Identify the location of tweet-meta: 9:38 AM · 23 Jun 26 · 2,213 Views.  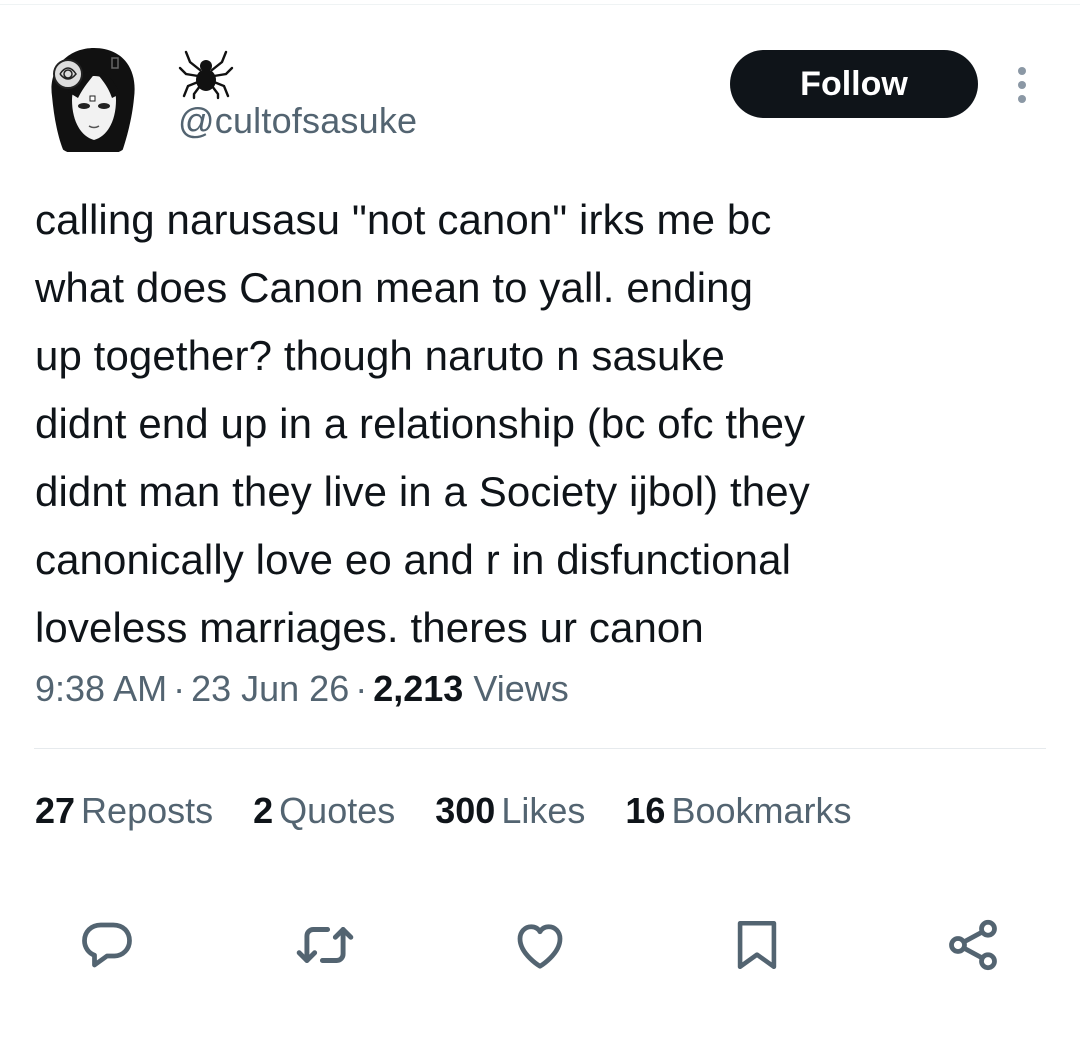
(302, 689).